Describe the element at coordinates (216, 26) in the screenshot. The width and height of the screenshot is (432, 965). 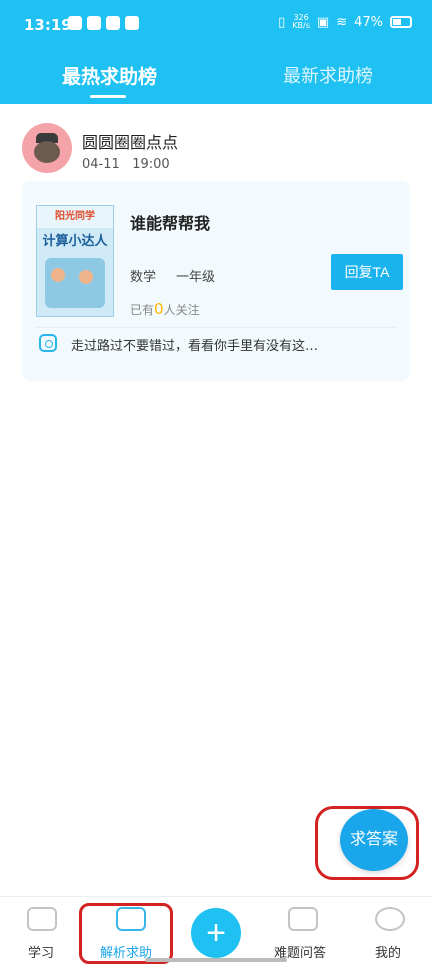
I see `status-bar: 13:19 ▯ 326 KB/s ▣ ≋ 47%` at that location.